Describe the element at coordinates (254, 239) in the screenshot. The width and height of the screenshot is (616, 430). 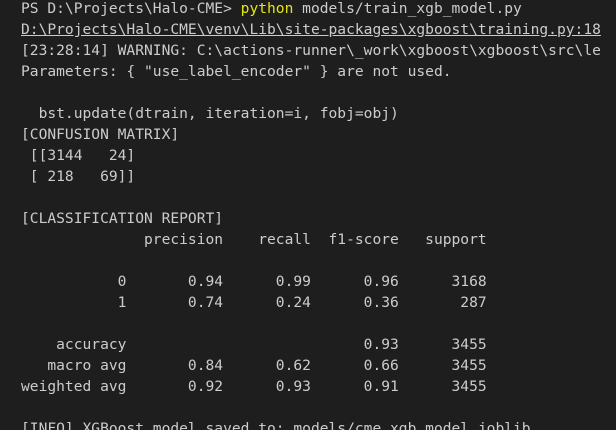
I see `classification-report-columns: precision recall f1-score support` at that location.